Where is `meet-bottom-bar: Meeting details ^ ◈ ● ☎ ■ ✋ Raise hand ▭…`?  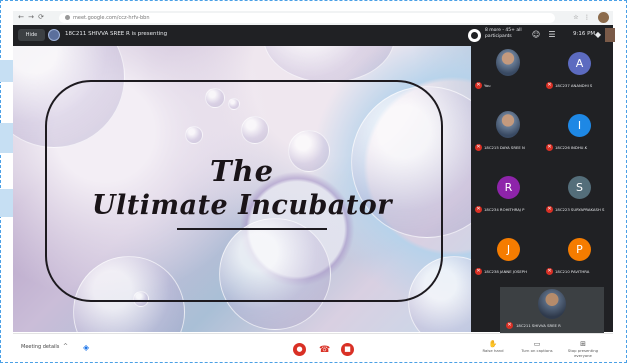 meet-bottom-bar: Meeting details ^ ◈ ● ☎ ■ ✋ Raise hand ▭… is located at coordinates (313, 347).